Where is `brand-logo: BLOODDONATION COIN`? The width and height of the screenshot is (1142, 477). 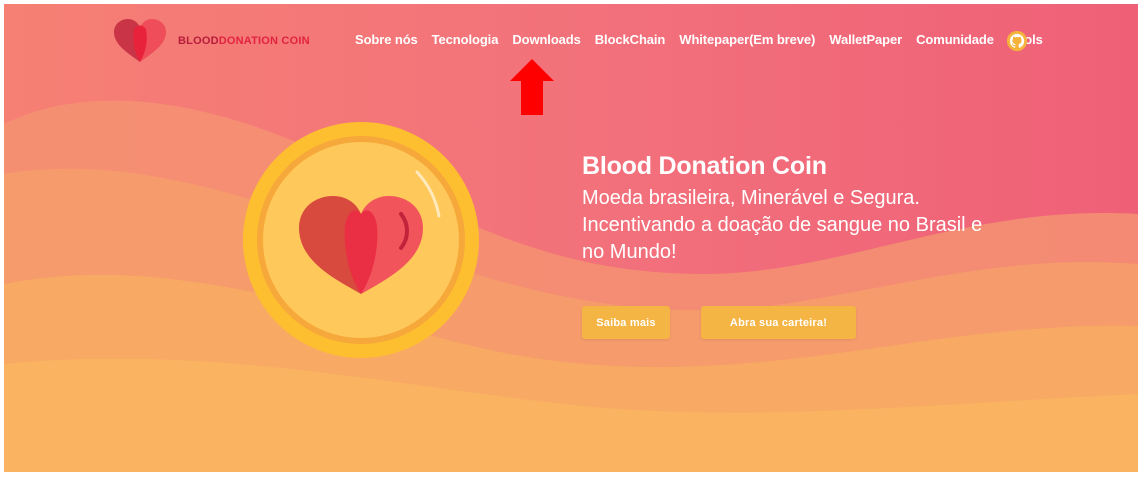 brand-logo: BLOODDONATION COIN is located at coordinates (212, 42).